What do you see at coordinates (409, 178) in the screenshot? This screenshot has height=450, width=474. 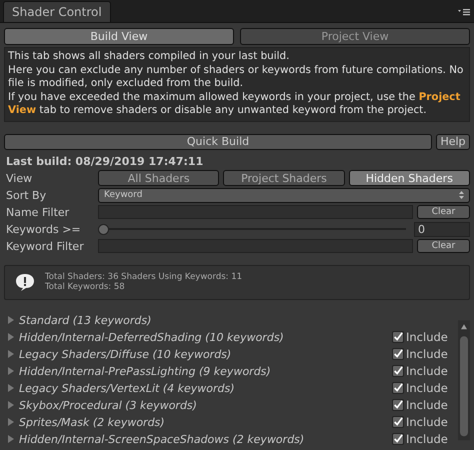 I see `view-option: Hidden Shaders` at bounding box center [409, 178].